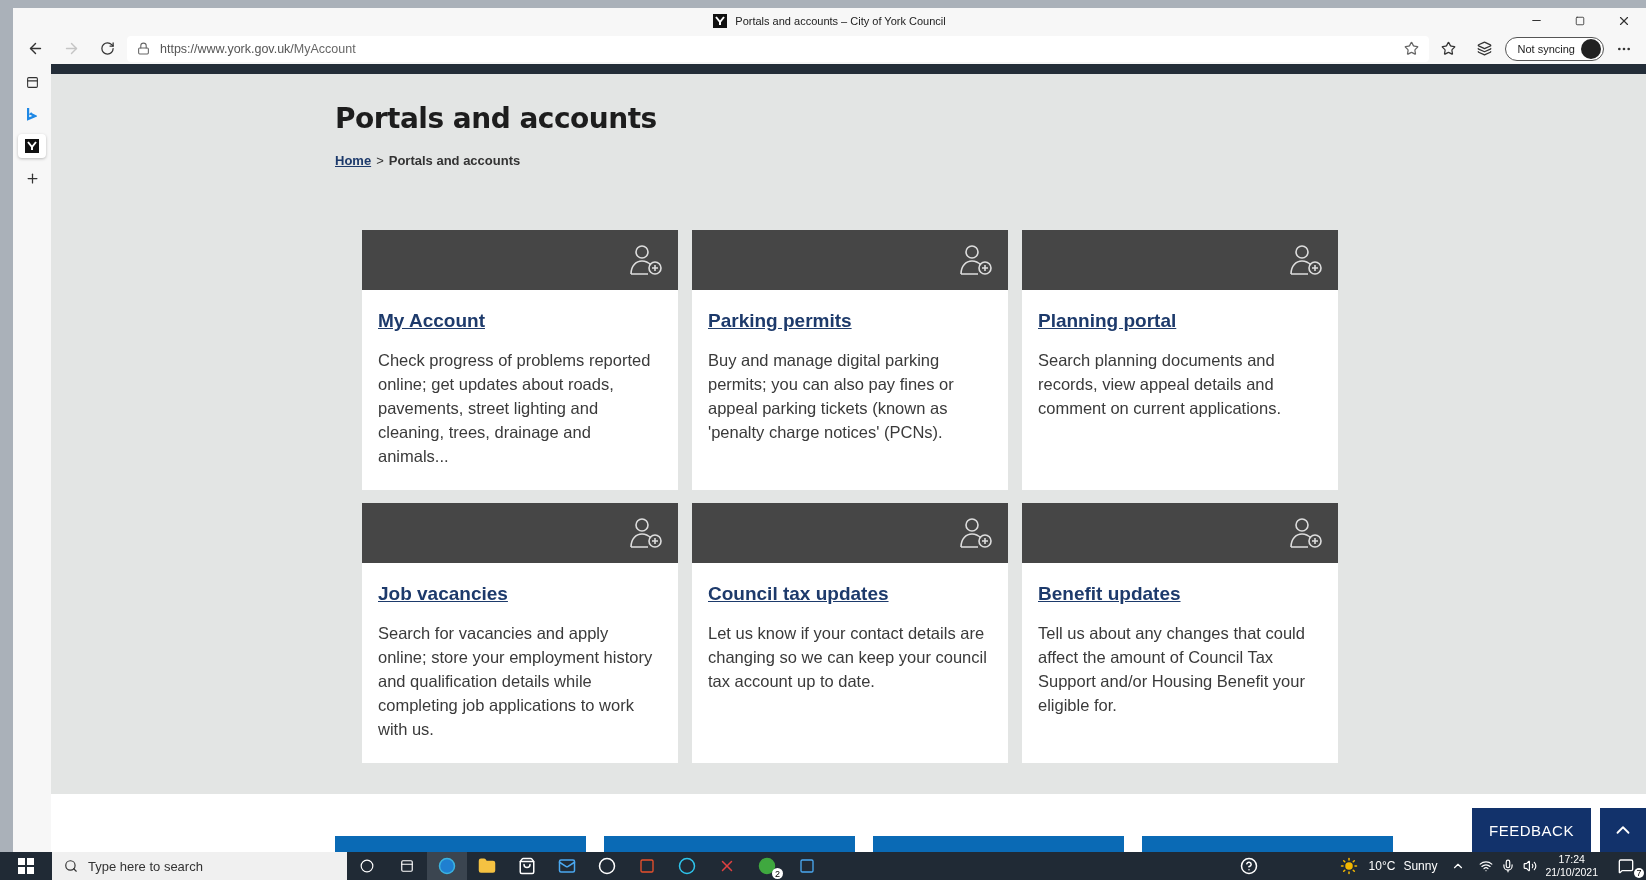  What do you see at coordinates (798, 594) in the screenshot?
I see `card-title-link: Council tax updates` at bounding box center [798, 594].